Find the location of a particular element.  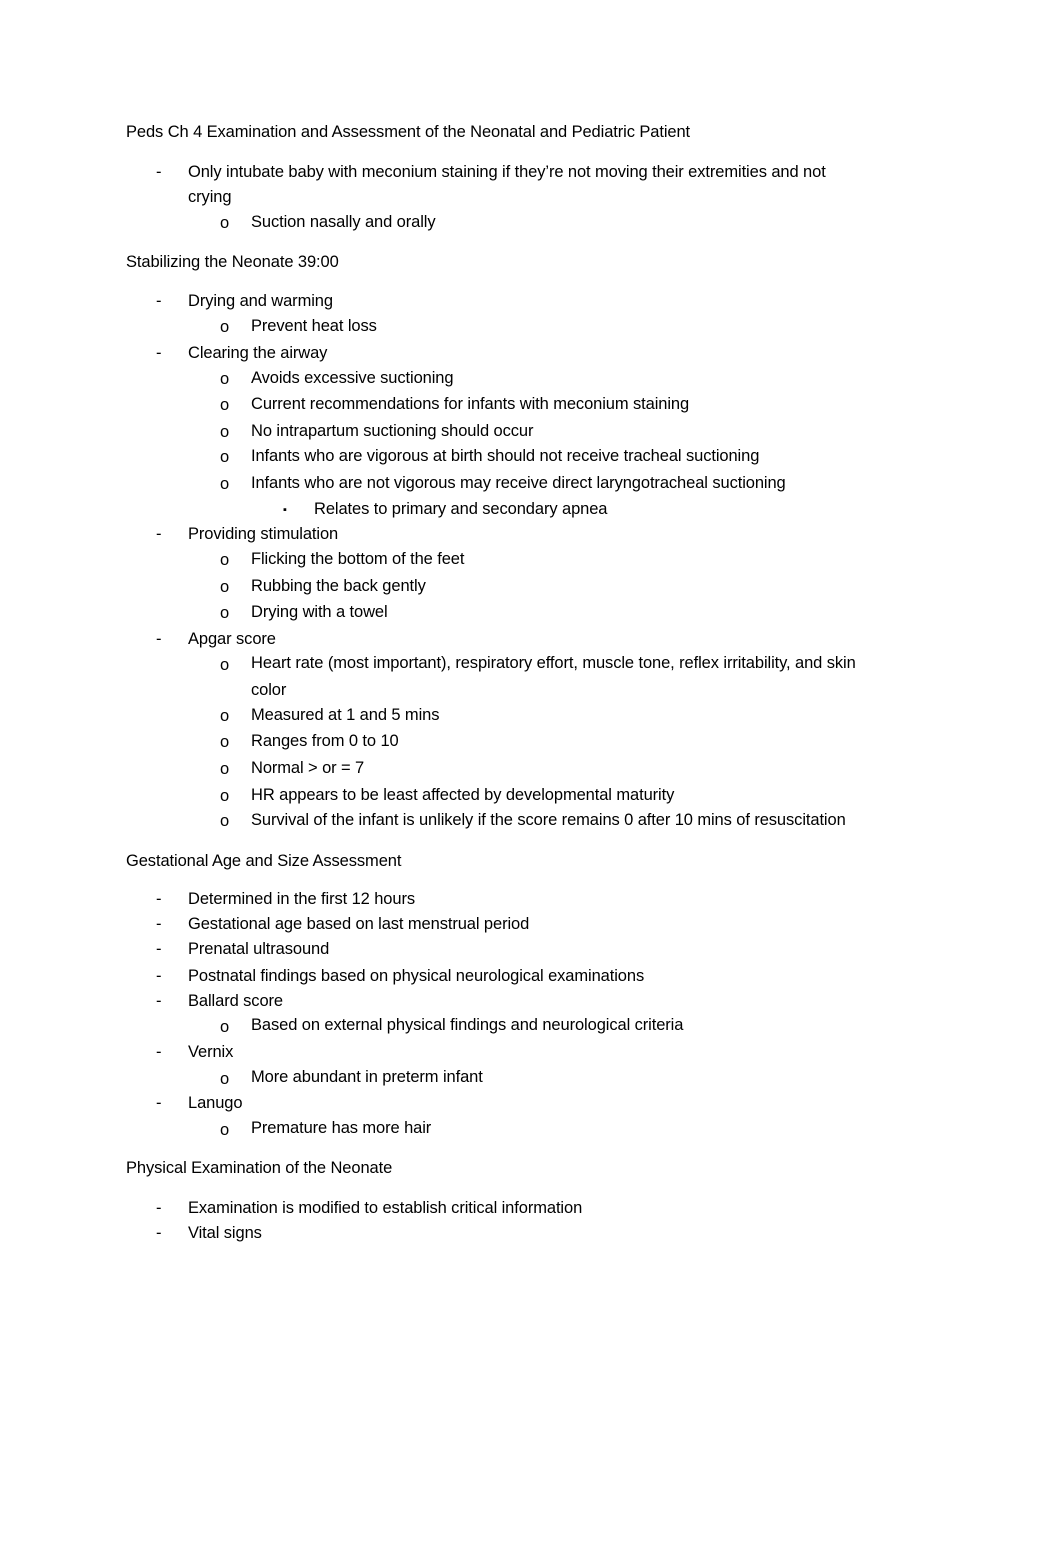

list-item: Normal > or = 7 is located at coordinates (308, 768).